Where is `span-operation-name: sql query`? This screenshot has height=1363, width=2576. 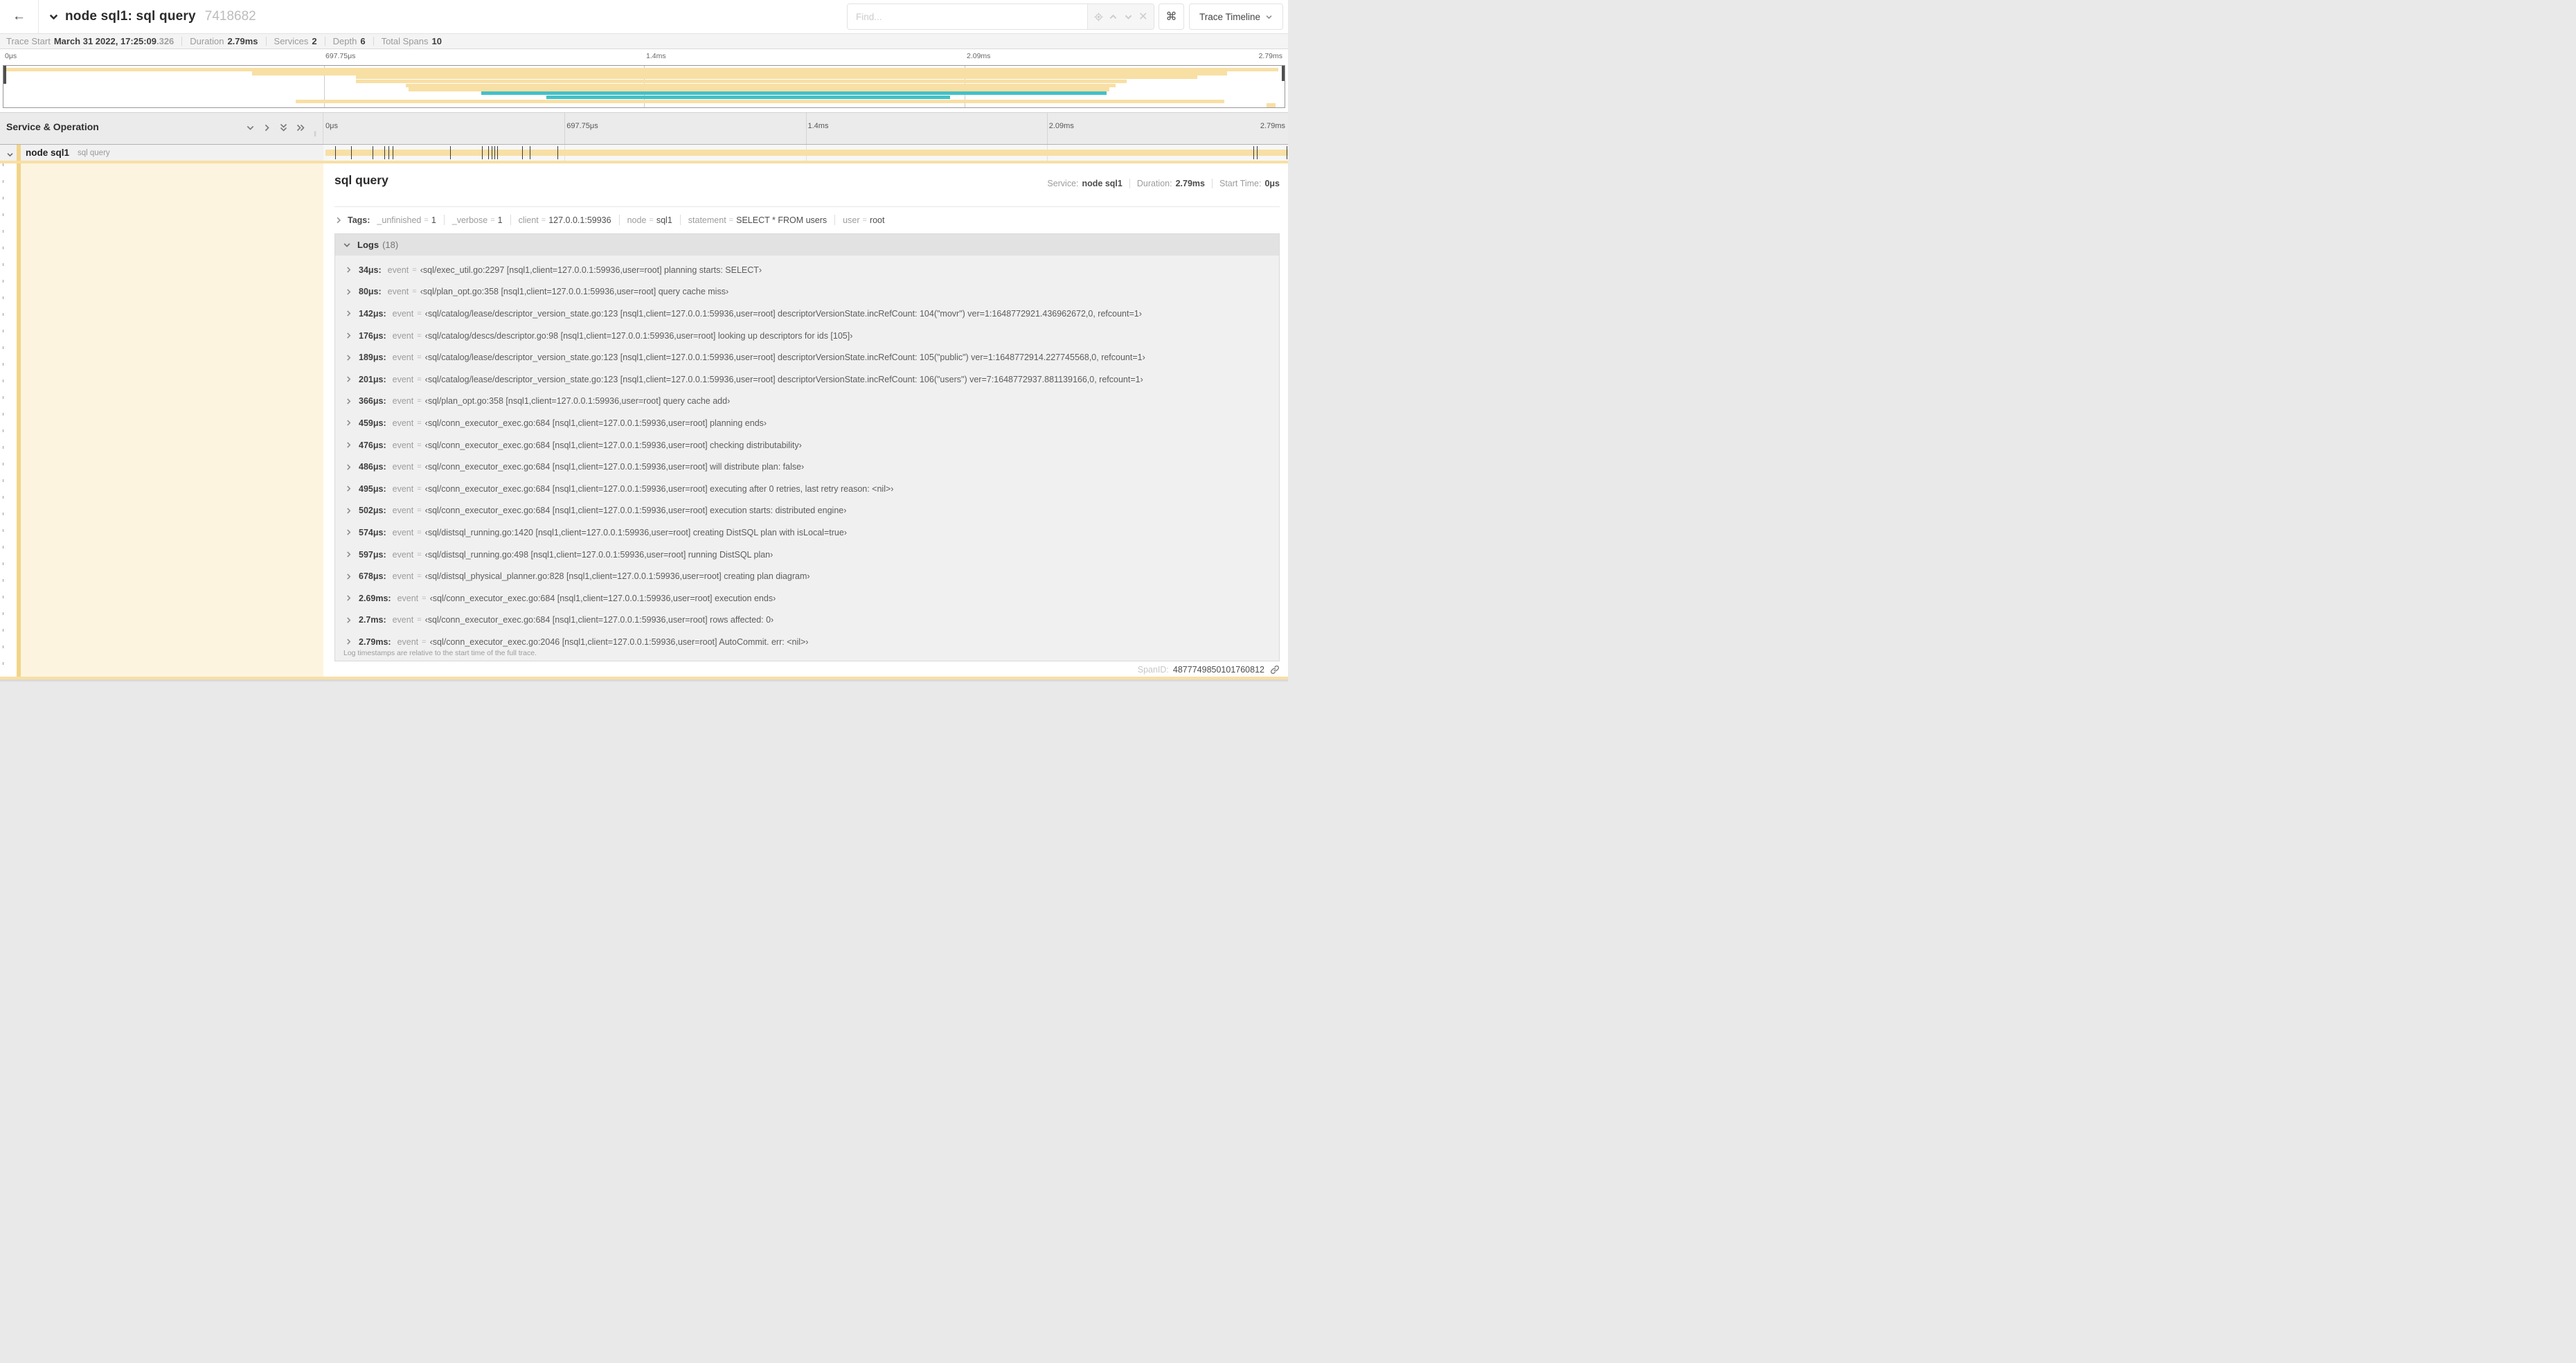
span-operation-name: sql query is located at coordinates (94, 153).